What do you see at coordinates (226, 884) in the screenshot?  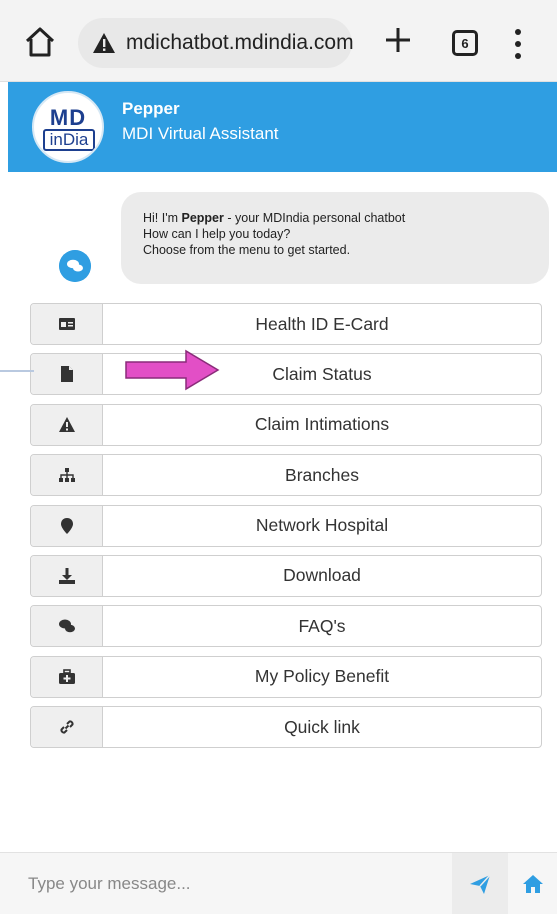 I see `message-input` at bounding box center [226, 884].